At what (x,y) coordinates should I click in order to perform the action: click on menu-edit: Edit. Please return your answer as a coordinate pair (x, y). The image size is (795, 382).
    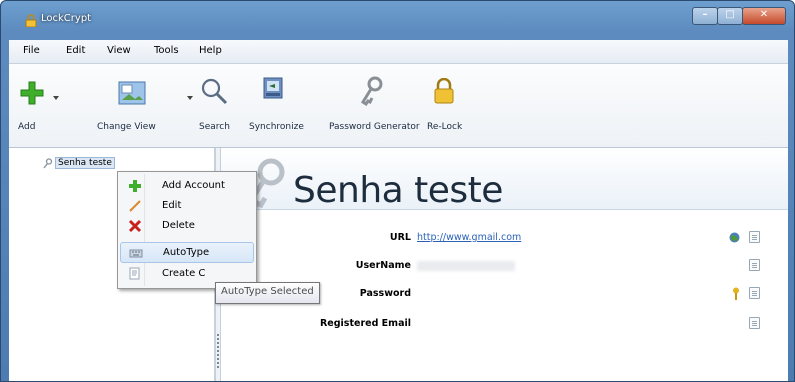
    Looking at the image, I should click on (75, 50).